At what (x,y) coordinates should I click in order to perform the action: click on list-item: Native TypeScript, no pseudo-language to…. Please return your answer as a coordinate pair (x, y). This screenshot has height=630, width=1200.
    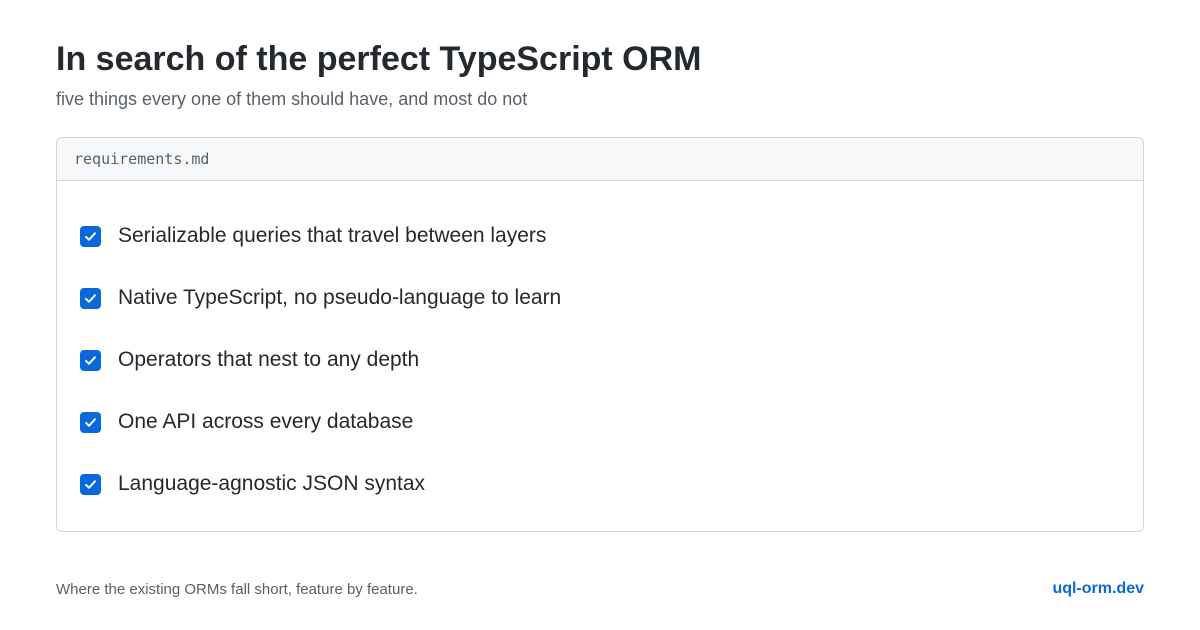
    Looking at the image, I should click on (611, 298).